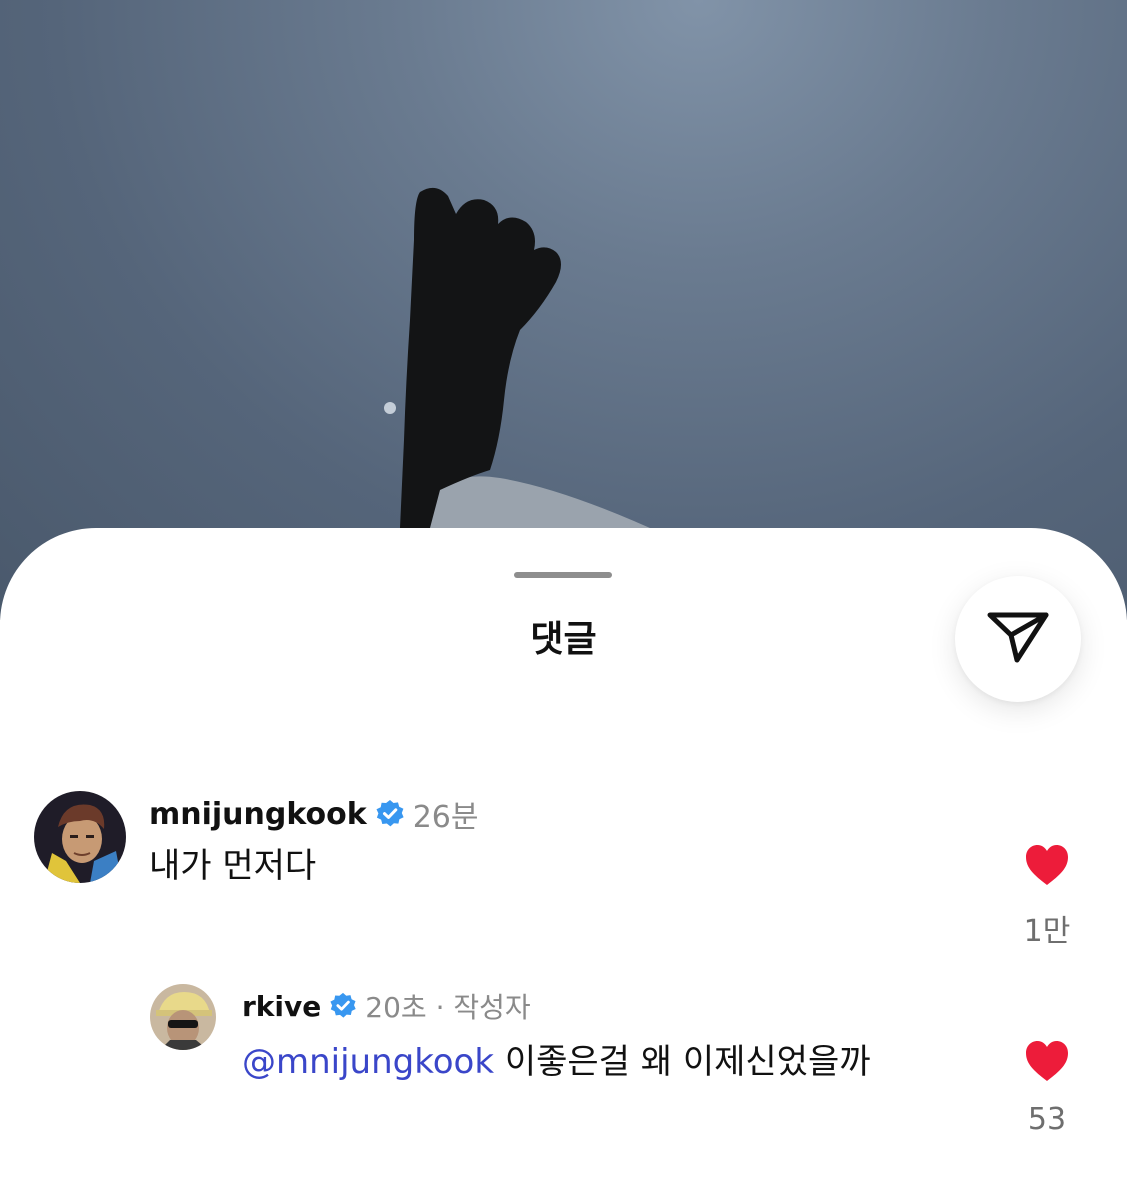  I want to click on reply-body: 이좋은걸 왜 이제신었을까, so click(687, 1062).